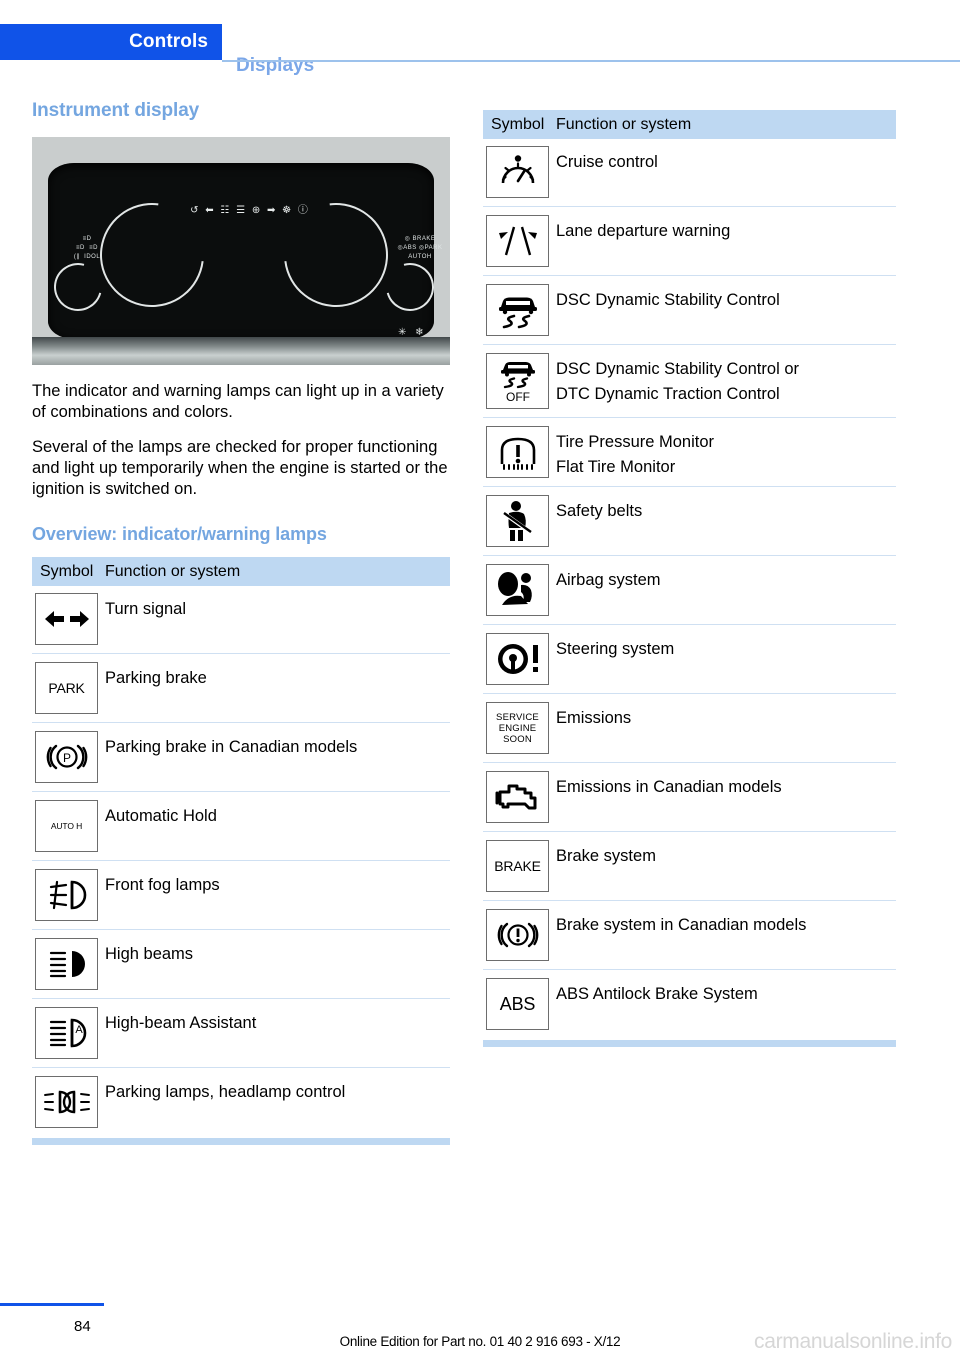 The width and height of the screenshot is (960, 1362). Describe the element at coordinates (608, 580) in the screenshot. I see `function-cell: Airbag system` at that location.